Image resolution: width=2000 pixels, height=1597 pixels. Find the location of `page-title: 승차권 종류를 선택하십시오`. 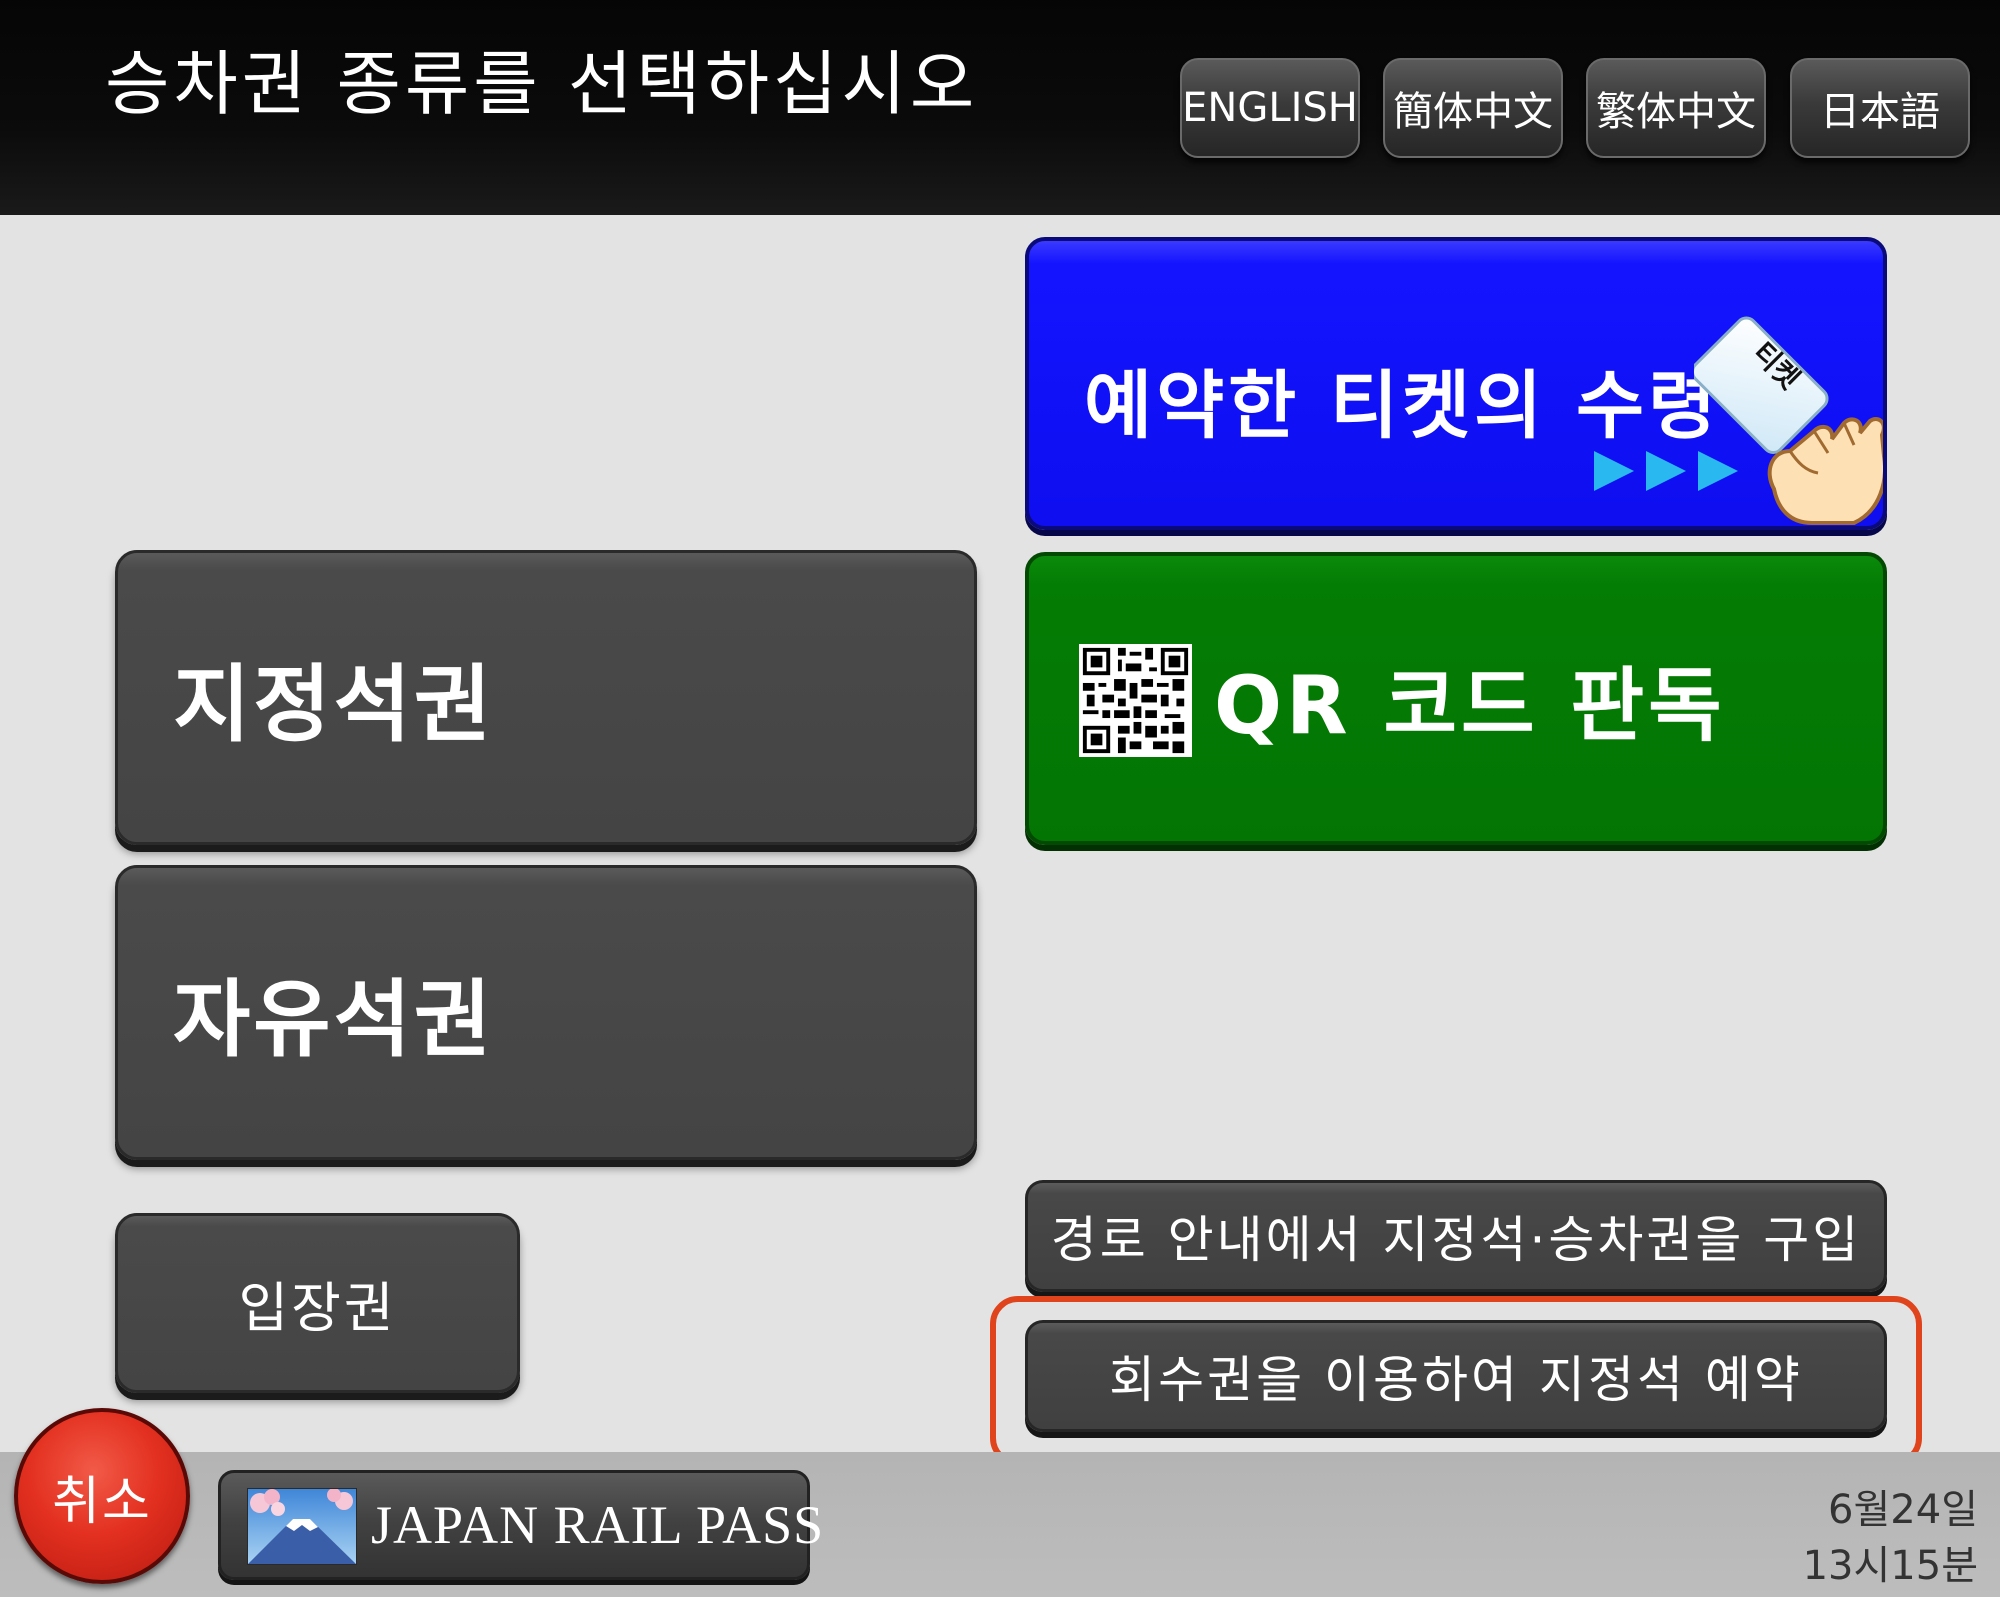

page-title: 승차권 종류를 선택하십시오 is located at coordinates (542, 84).